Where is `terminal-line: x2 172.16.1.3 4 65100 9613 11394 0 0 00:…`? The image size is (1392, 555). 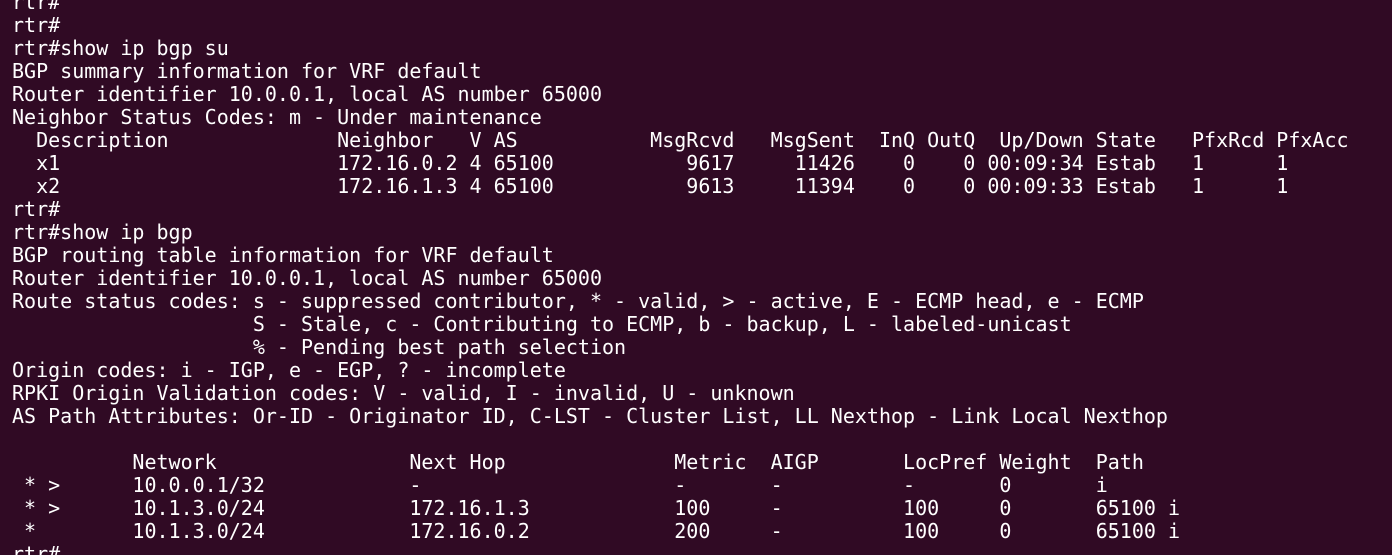 terminal-line: x2 172.16.1.3 4 65100 9613 11394 0 0 00:… is located at coordinates (650, 186).